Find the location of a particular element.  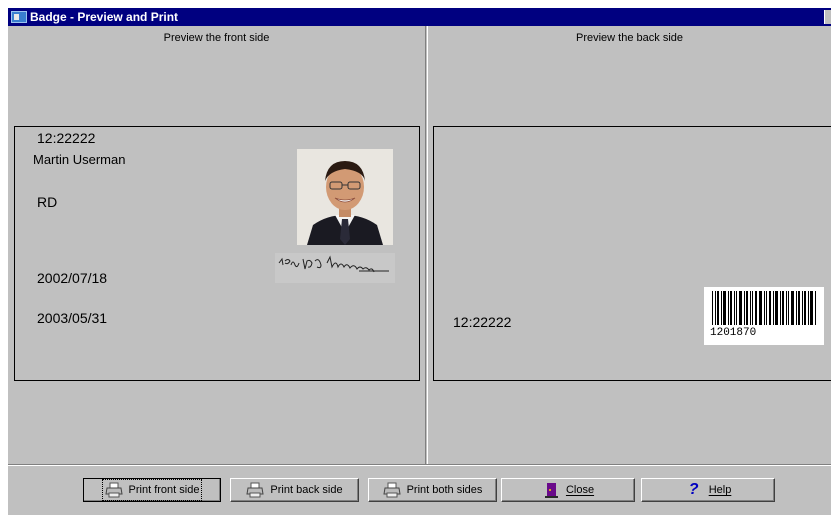

holder-photo is located at coordinates (345, 197).